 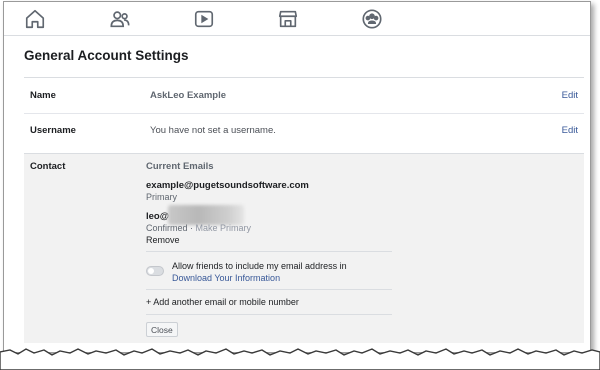 What do you see at coordinates (288, 19) in the screenshot?
I see `marketplace-icon` at bounding box center [288, 19].